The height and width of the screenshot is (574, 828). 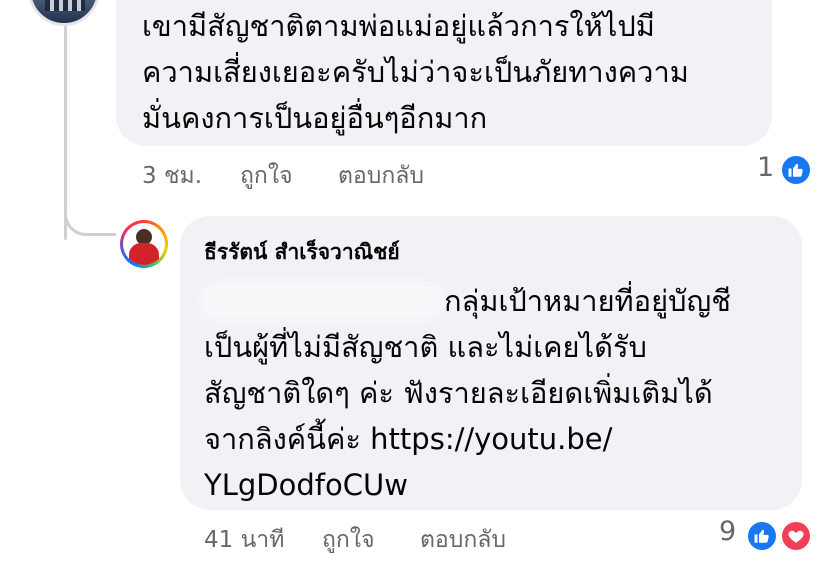 I want to click on reply-line: สัญชาติใดๆ ค่ะ ฟังรายละเอียดเพิ่มเติมได้, so click(x=458, y=393).